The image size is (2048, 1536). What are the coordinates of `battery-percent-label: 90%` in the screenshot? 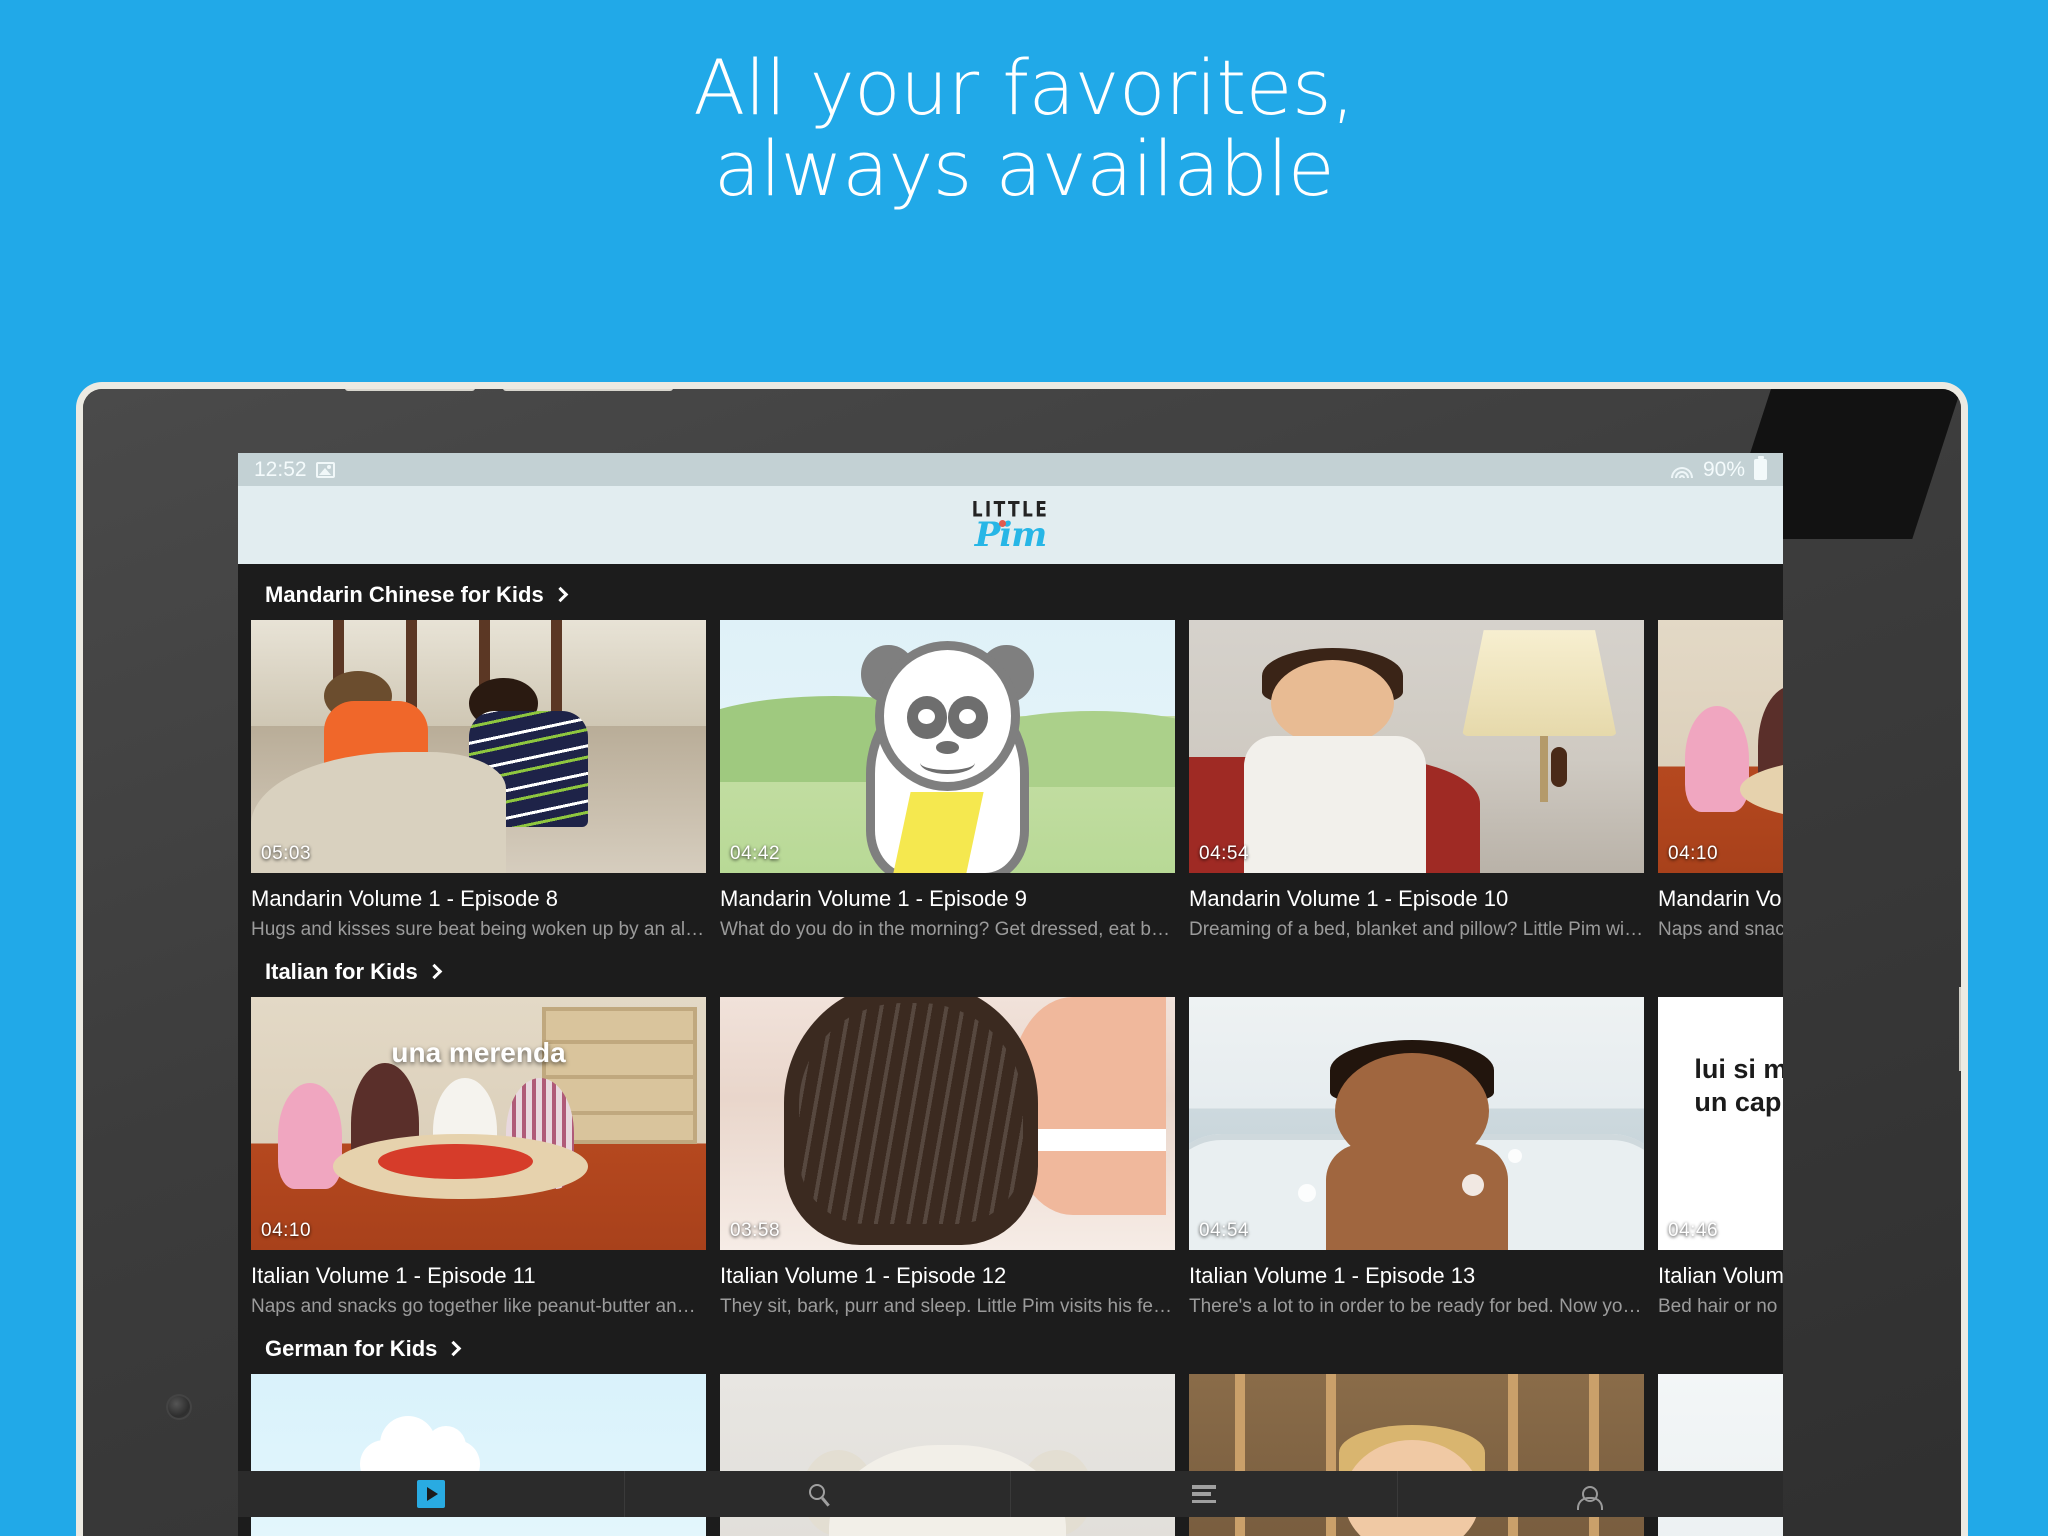 It's located at (1723, 469).